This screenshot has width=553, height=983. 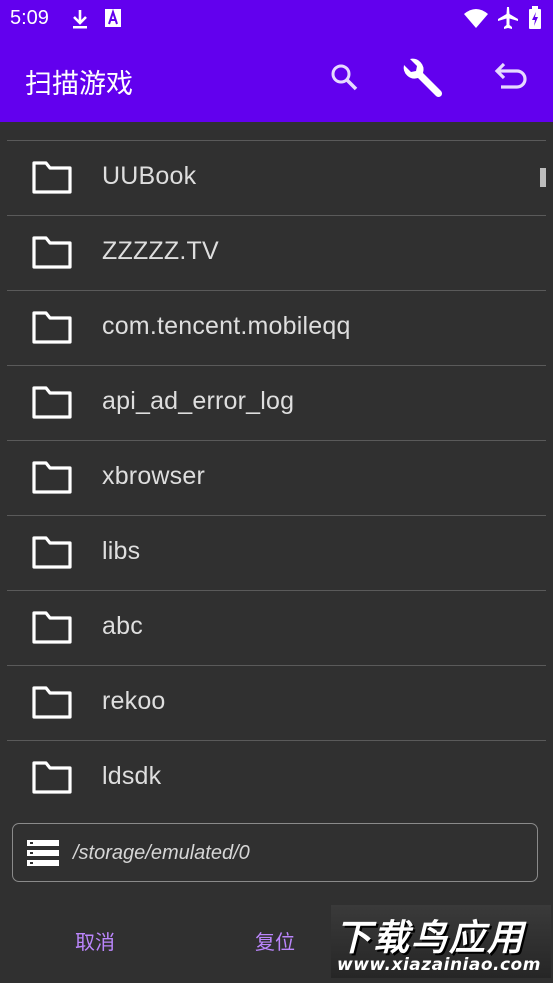 What do you see at coordinates (161, 853) in the screenshot?
I see `current-path: /storage/emulated/0` at bounding box center [161, 853].